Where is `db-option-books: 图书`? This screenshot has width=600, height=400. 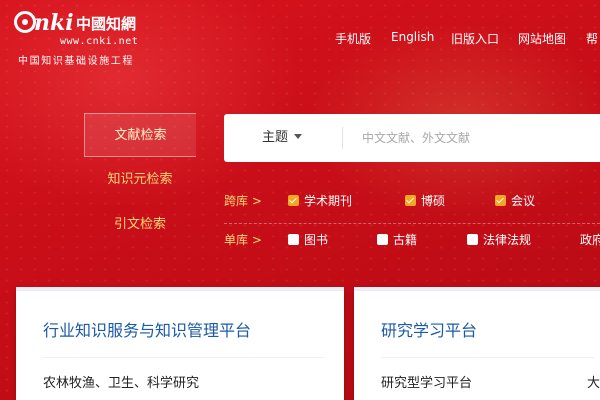
db-option-books: 图书 is located at coordinates (308, 239).